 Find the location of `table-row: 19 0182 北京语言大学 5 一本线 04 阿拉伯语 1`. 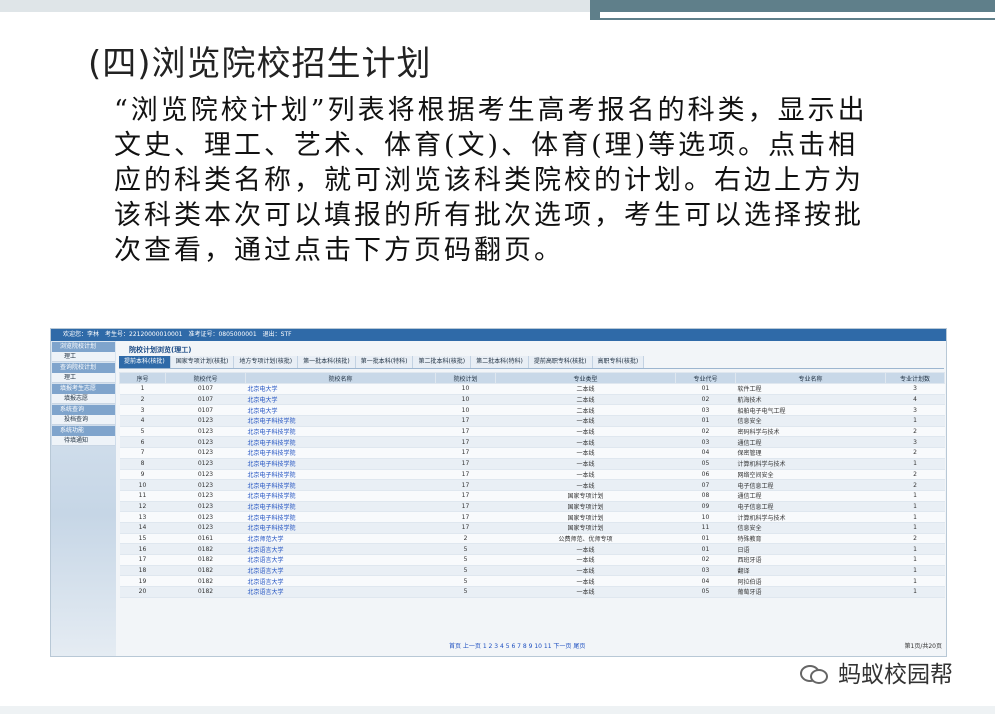

table-row: 19 0182 北京语言大学 5 一本线 04 阿拉伯语 1 is located at coordinates (532, 581).